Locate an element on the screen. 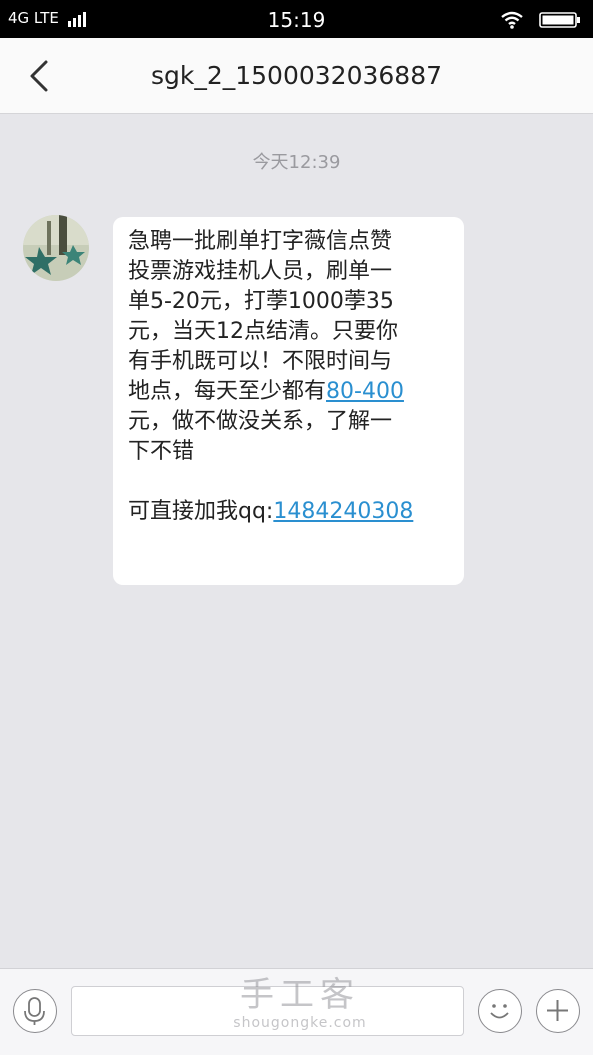  message-timestamp: 今天12:39 is located at coordinates (296, 162).